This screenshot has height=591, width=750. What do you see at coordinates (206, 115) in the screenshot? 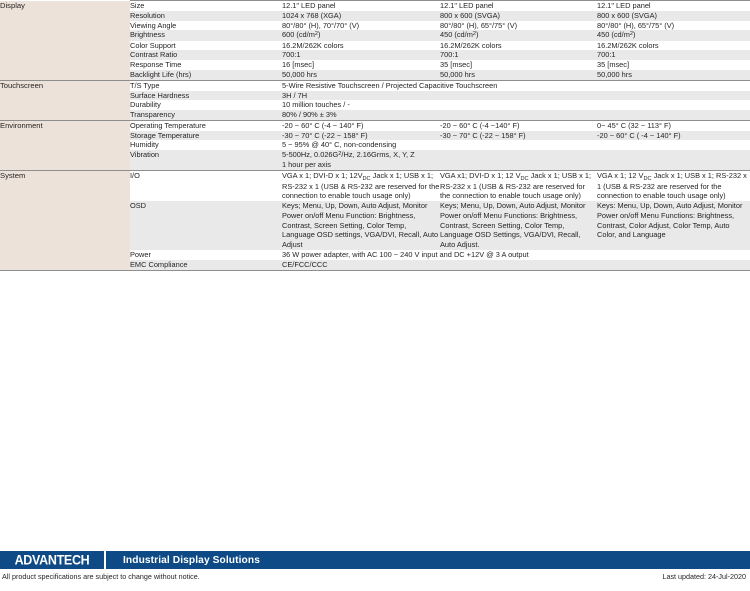
I see `spec-name: Transparency` at bounding box center [206, 115].